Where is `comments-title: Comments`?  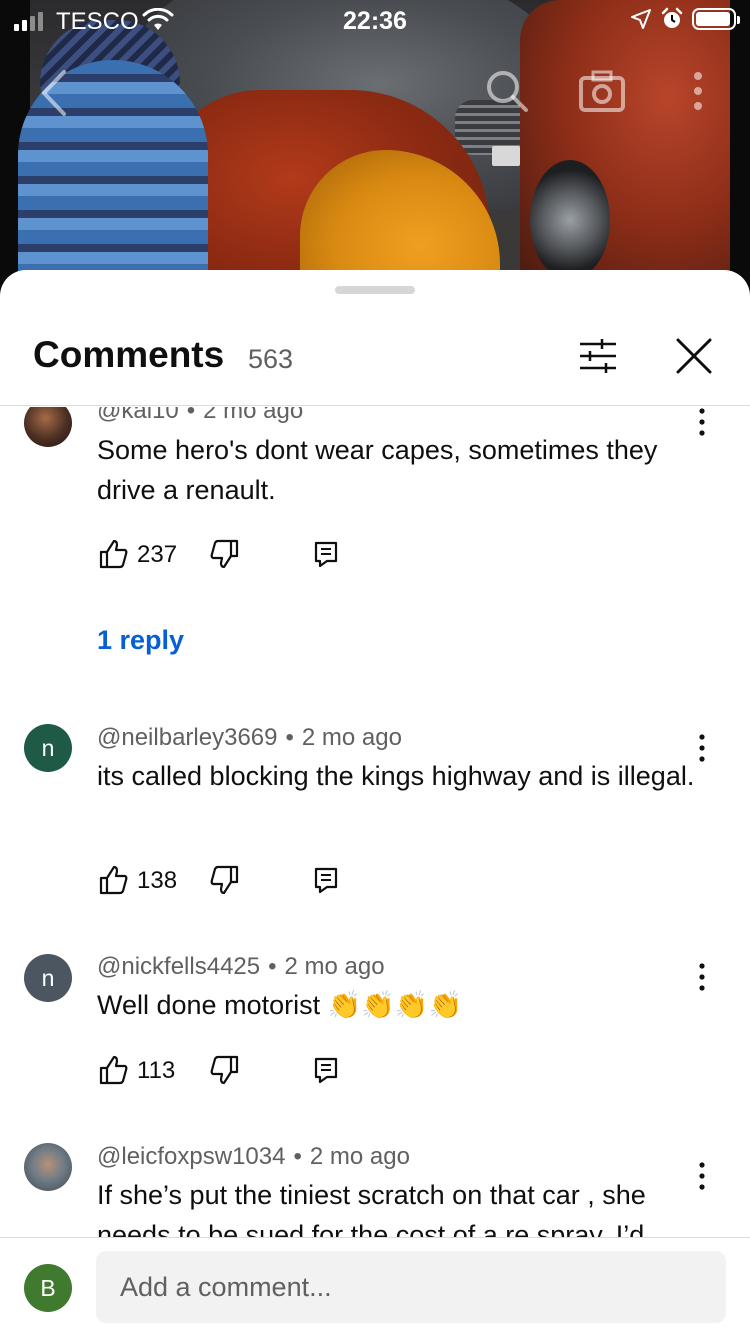 comments-title: Comments is located at coordinates (129, 354).